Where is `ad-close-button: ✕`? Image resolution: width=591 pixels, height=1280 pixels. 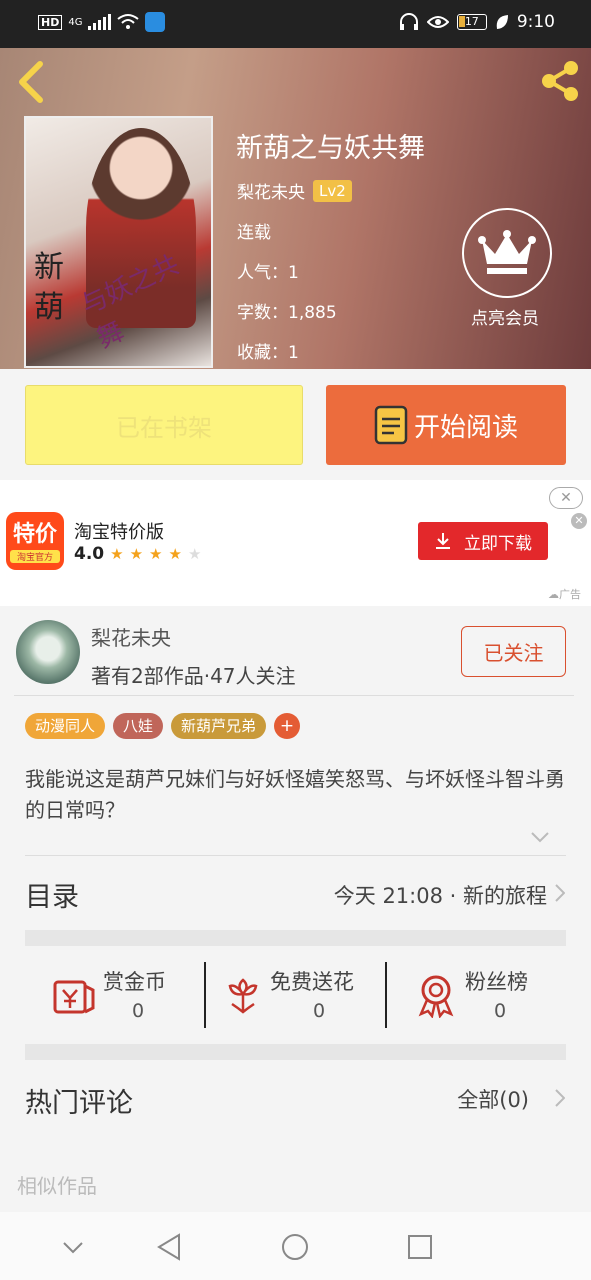 ad-close-button: ✕ is located at coordinates (566, 498).